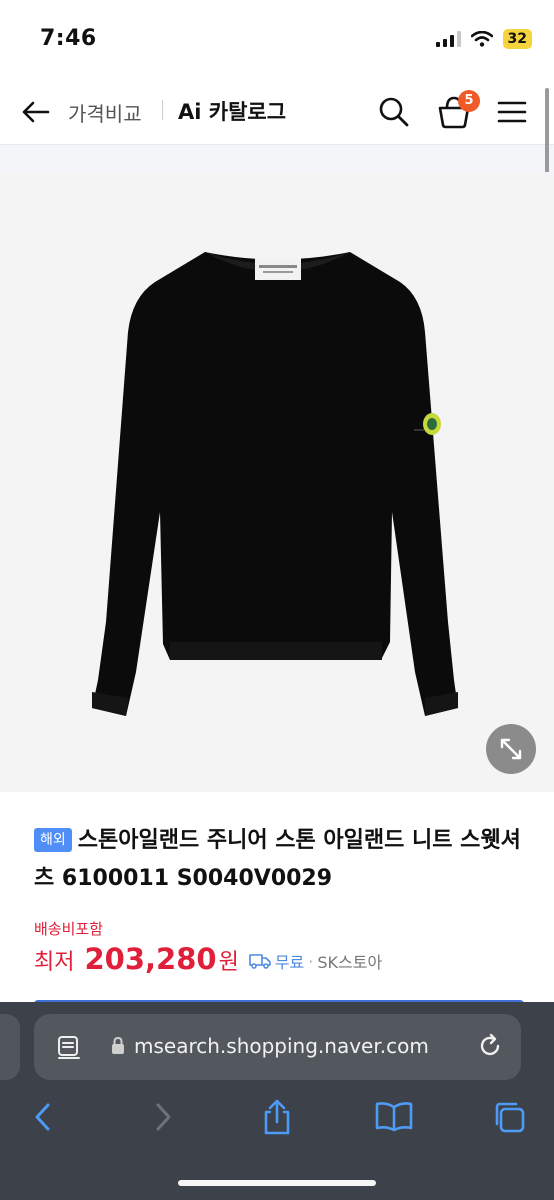 This screenshot has height=1200, width=554. I want to click on chevron-left-icon, so click(42, 1117).